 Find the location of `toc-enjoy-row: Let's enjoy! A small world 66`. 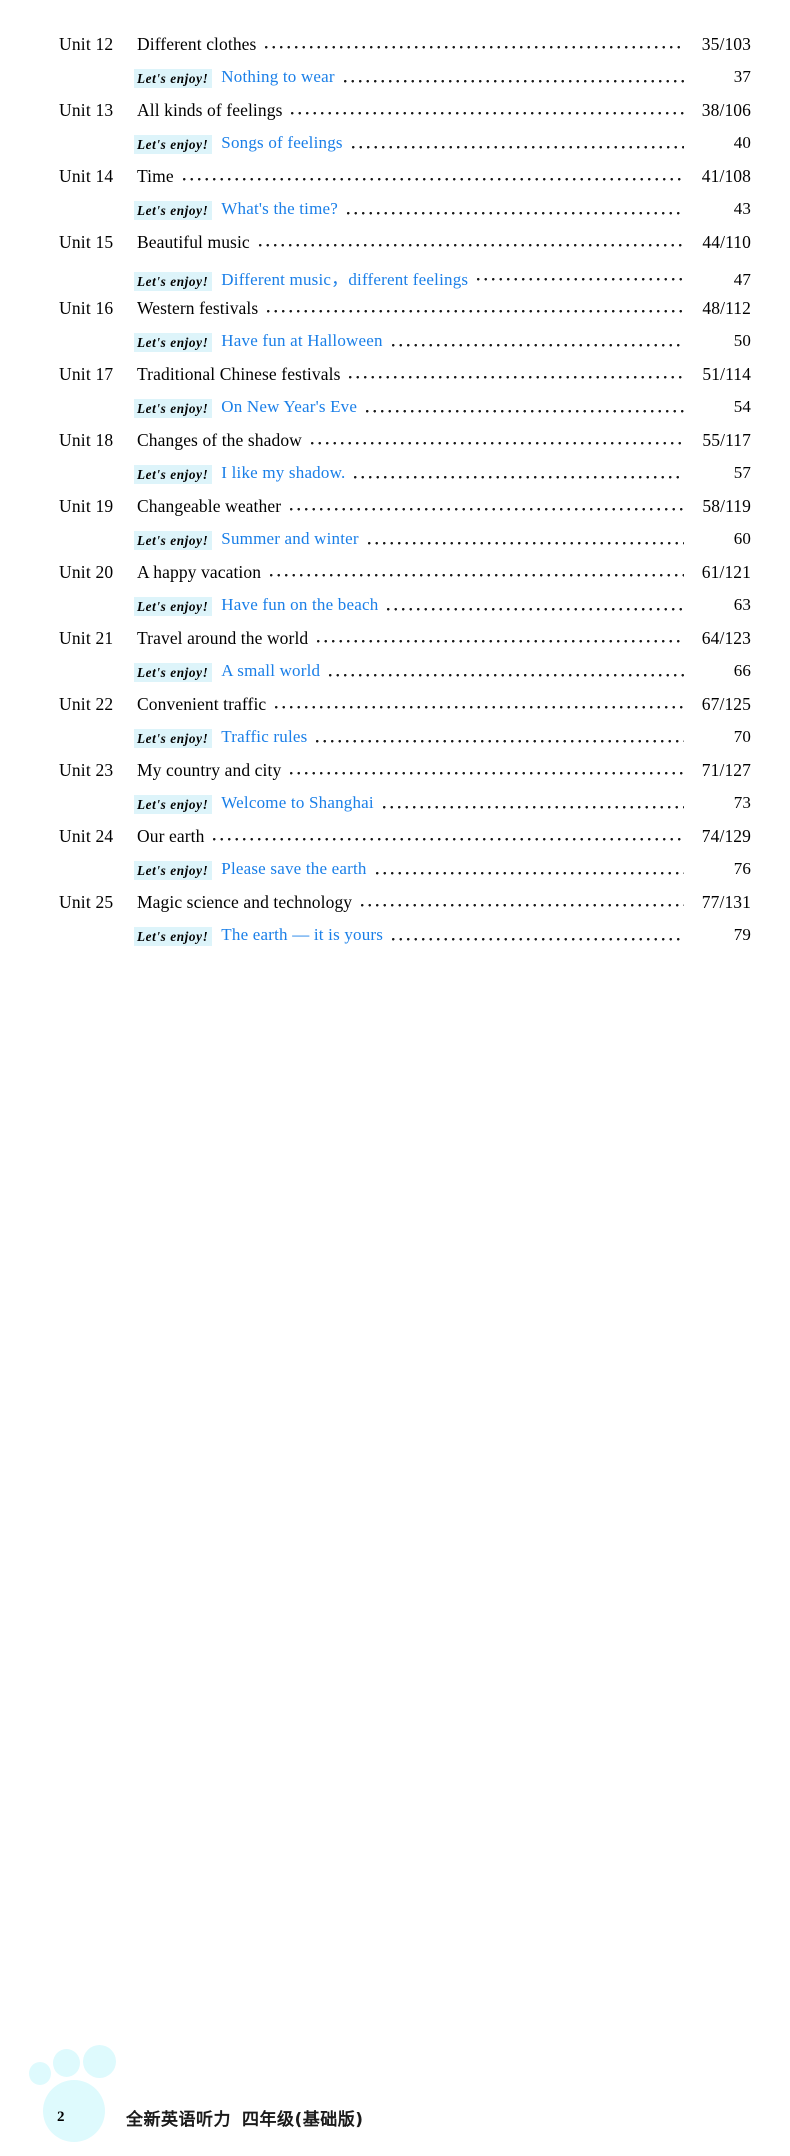

toc-enjoy-row: Let's enjoy! A small world 66 is located at coordinates (405, 677).